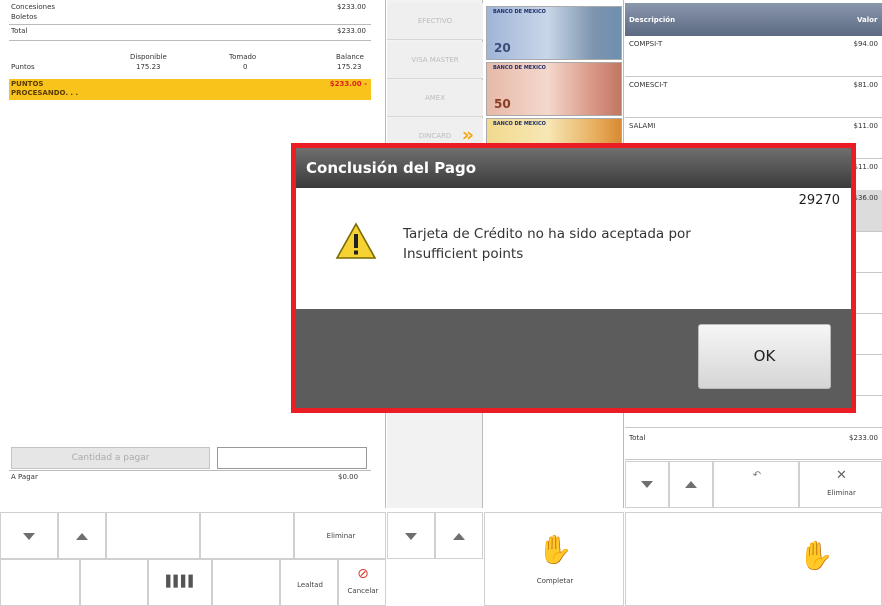 The width and height of the screenshot is (882, 606). Describe the element at coordinates (27, 84) in the screenshot. I see `points-row-label: PUNTOS` at that location.